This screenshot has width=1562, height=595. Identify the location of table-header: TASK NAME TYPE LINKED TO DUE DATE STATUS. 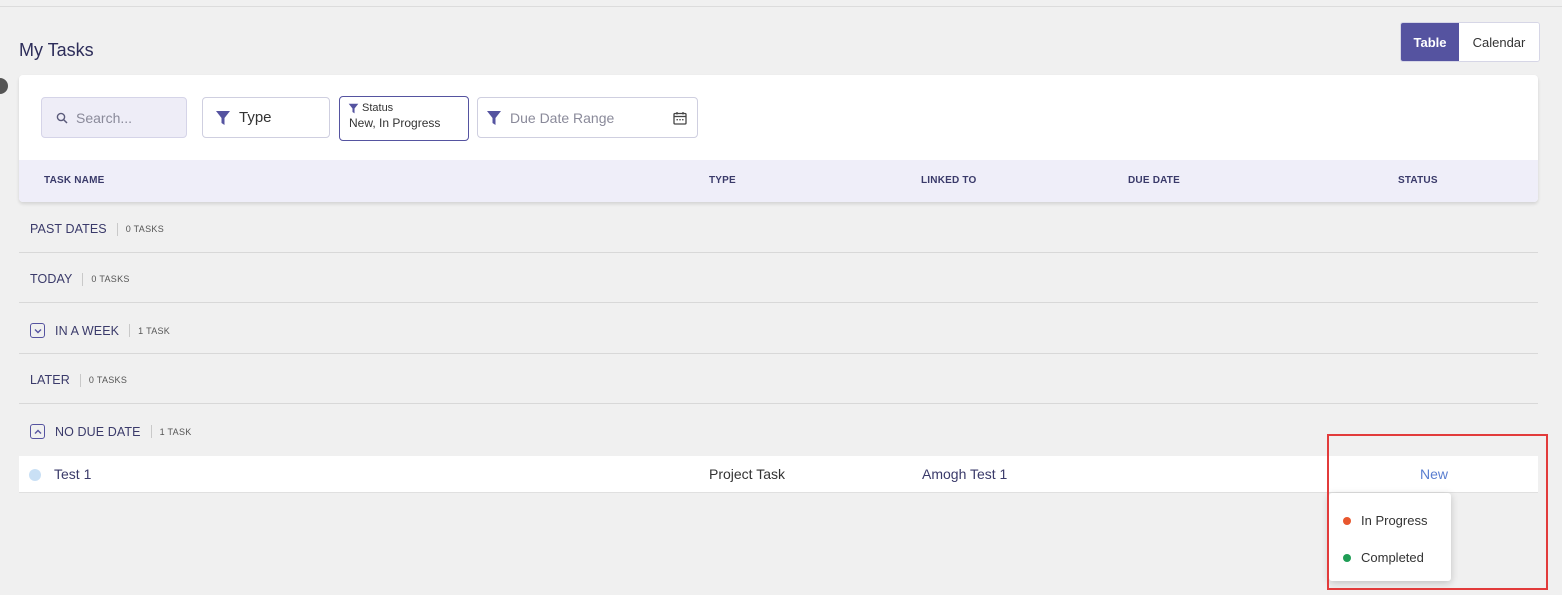
(778, 181).